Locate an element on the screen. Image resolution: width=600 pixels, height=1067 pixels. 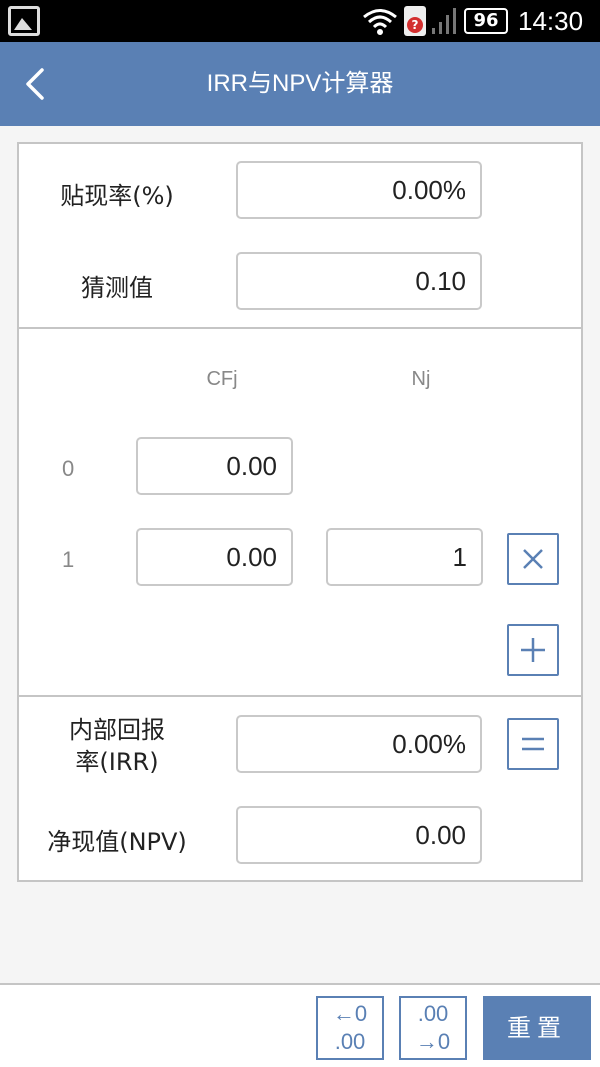
chevron-left-icon is located at coordinates (38, 84).